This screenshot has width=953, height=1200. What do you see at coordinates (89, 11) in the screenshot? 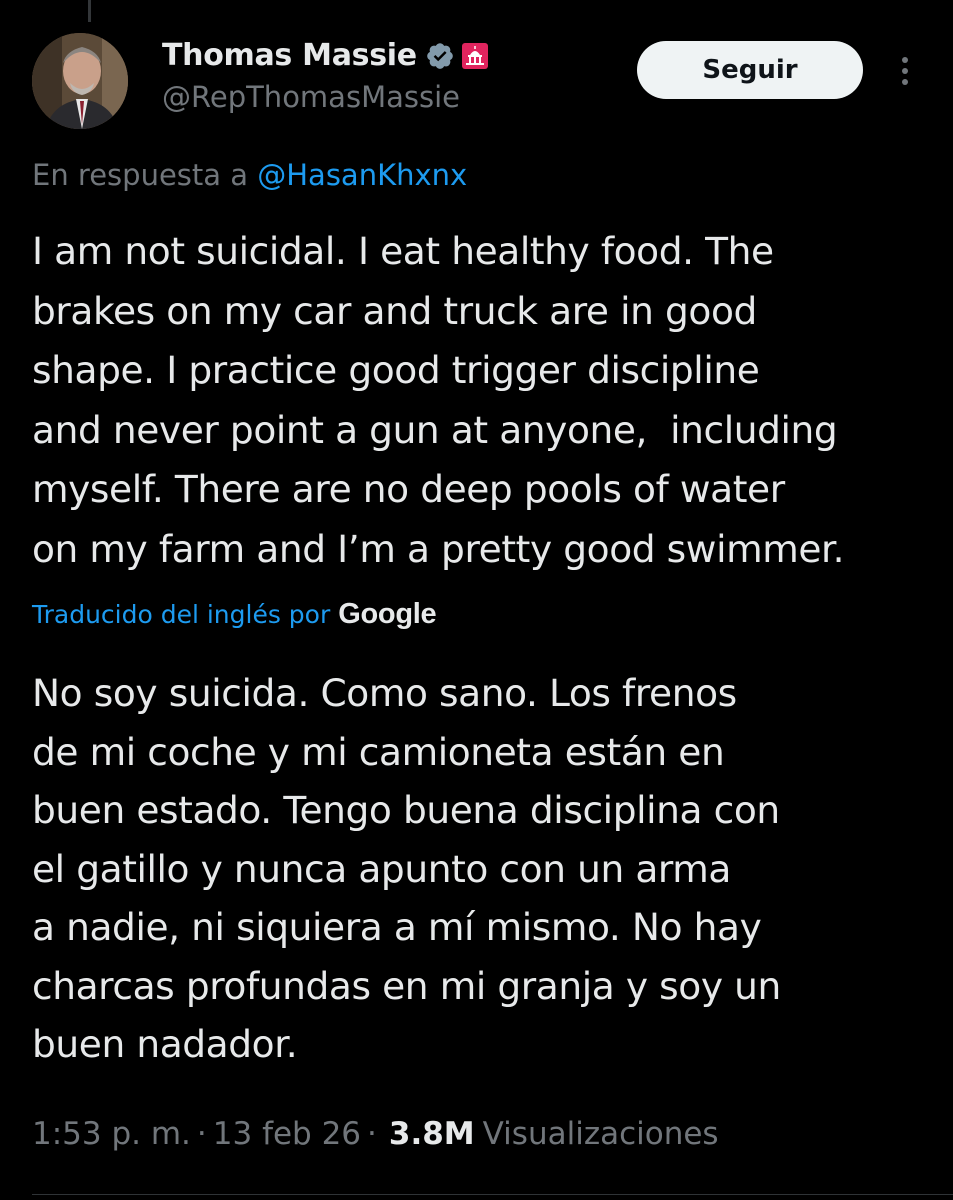
I see `thread-connector-line` at bounding box center [89, 11].